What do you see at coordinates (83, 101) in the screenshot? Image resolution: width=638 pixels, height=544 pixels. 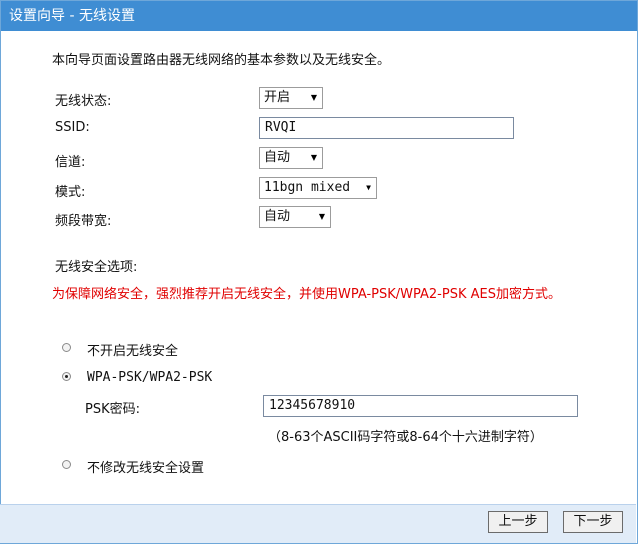 I see `wireless-state-label: 无线状态:` at bounding box center [83, 101].